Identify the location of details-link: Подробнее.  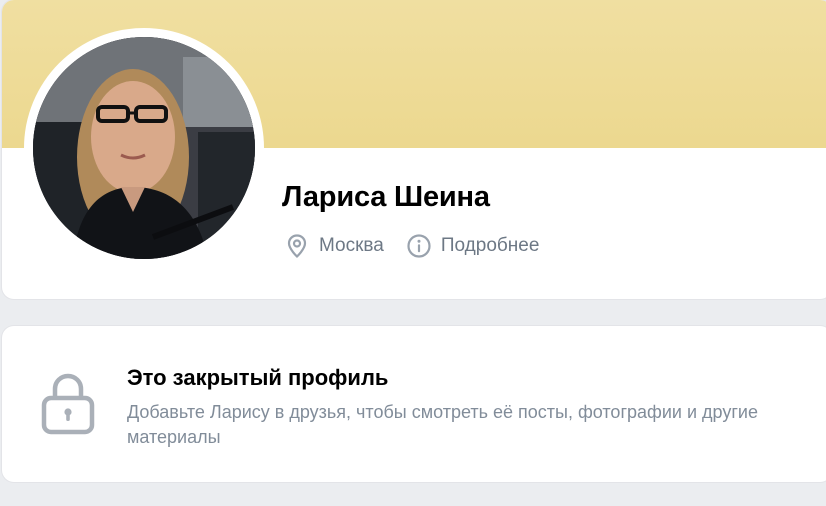
(473, 246).